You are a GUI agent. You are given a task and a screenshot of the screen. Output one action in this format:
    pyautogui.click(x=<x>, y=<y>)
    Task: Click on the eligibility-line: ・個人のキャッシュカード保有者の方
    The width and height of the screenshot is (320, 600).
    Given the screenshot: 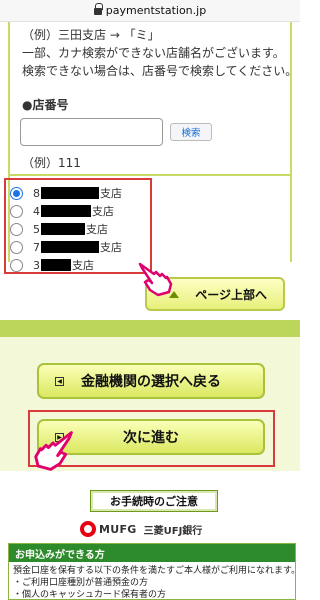 What is the action you would take?
    pyautogui.click(x=90, y=595)
    